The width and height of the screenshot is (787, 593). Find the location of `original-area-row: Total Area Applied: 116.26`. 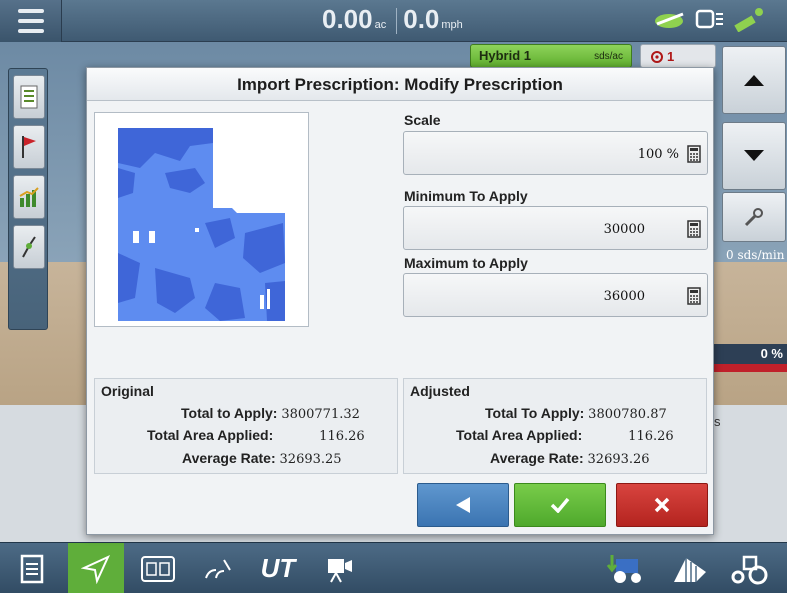

original-area-row: Total Area Applied: 116.26 is located at coordinates (256, 435).